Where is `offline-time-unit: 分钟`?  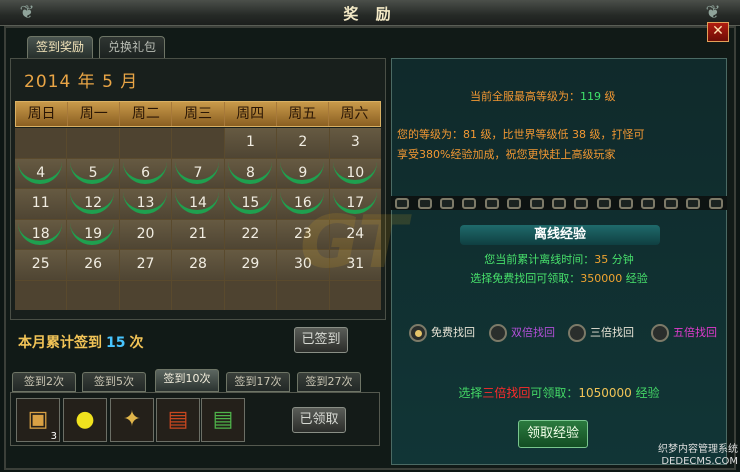 offline-time-unit: 分钟 is located at coordinates (622, 259).